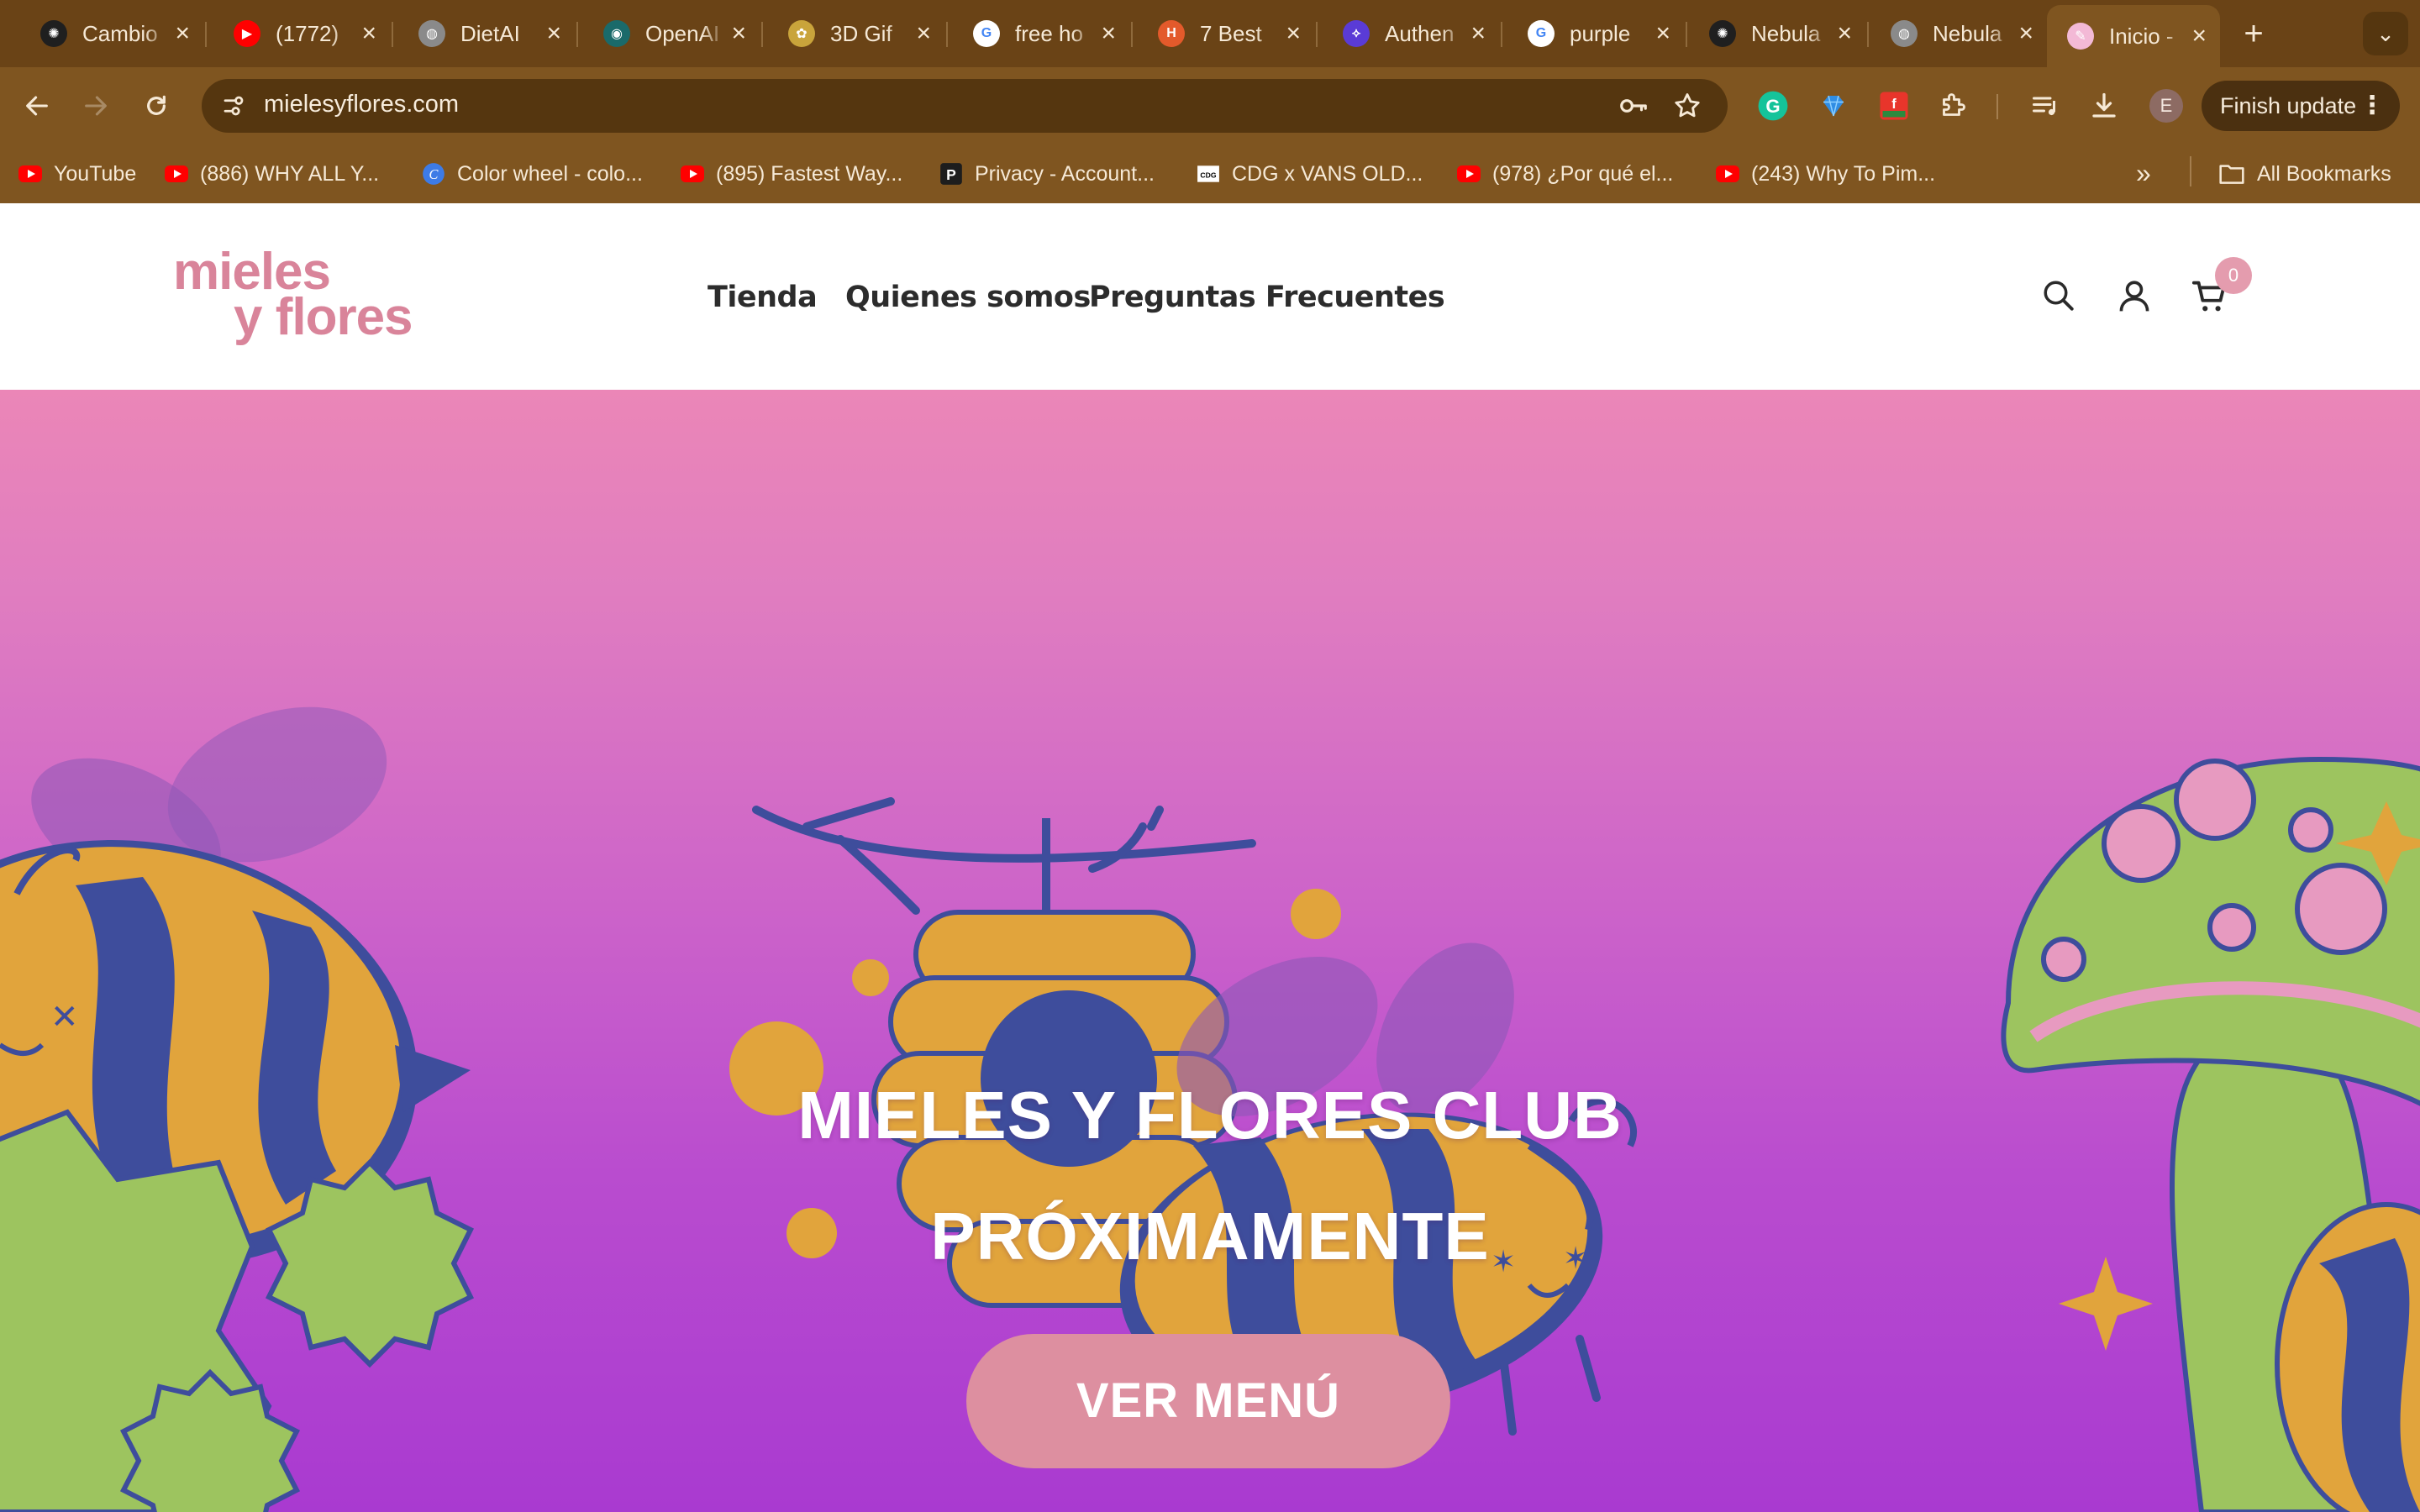 The height and width of the screenshot is (1512, 2420). I want to click on browser-toolbar: mielesyflores.com G f E Finish update ⋮, so click(1210, 105).